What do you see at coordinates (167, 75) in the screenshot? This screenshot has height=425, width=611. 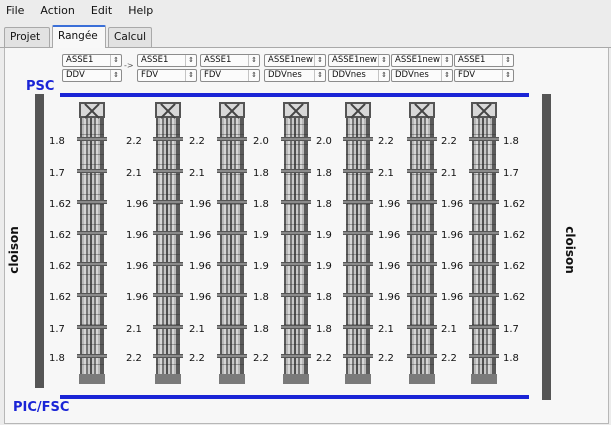 I see `variant-select-2: FDV ⇕` at bounding box center [167, 75].